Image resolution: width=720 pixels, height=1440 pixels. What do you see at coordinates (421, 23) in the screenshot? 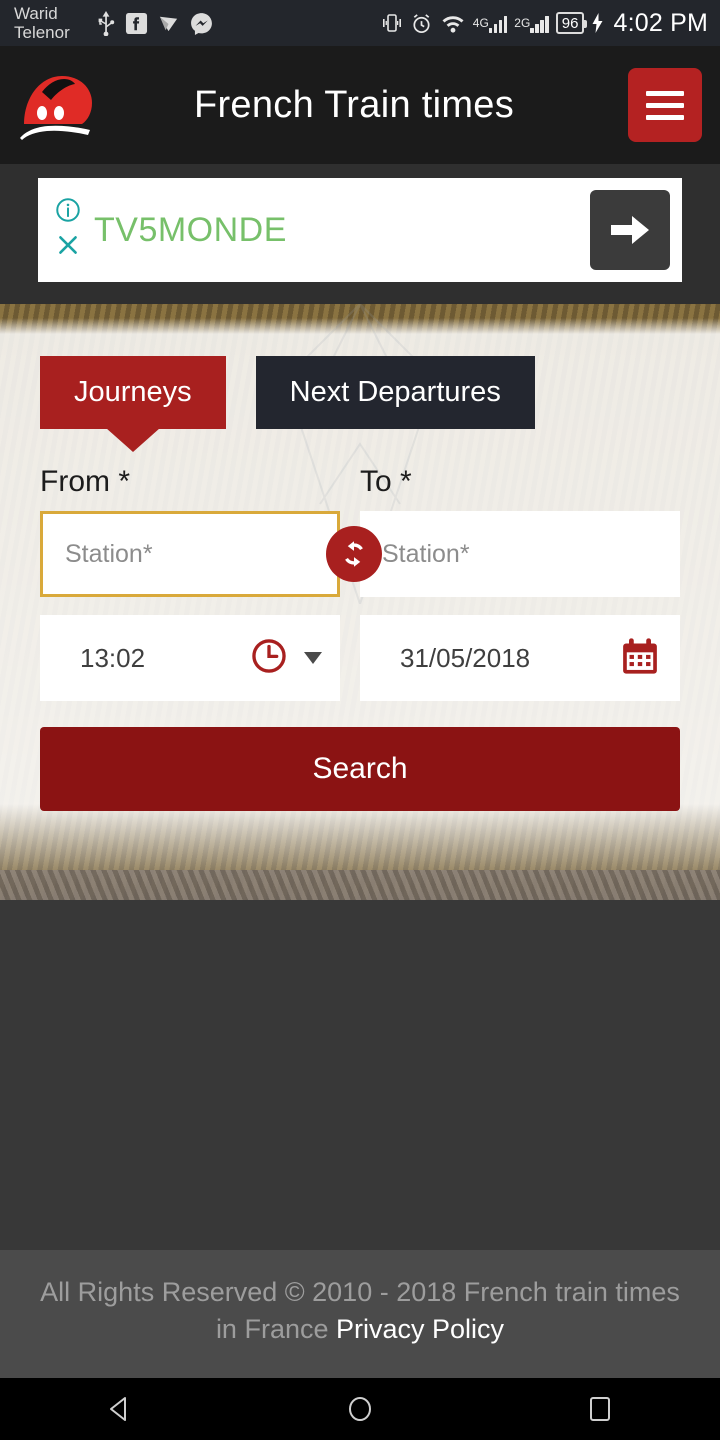
I see `alarm-icon` at bounding box center [421, 23].